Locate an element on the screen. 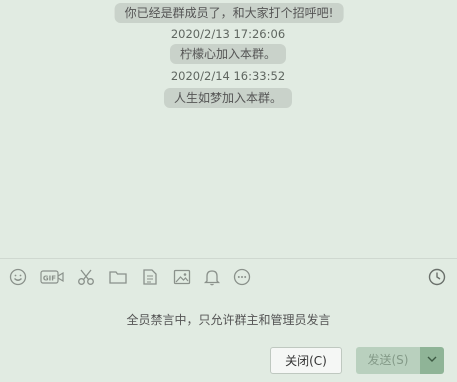 This screenshot has height=382, width=457. bell-icon is located at coordinates (212, 277).